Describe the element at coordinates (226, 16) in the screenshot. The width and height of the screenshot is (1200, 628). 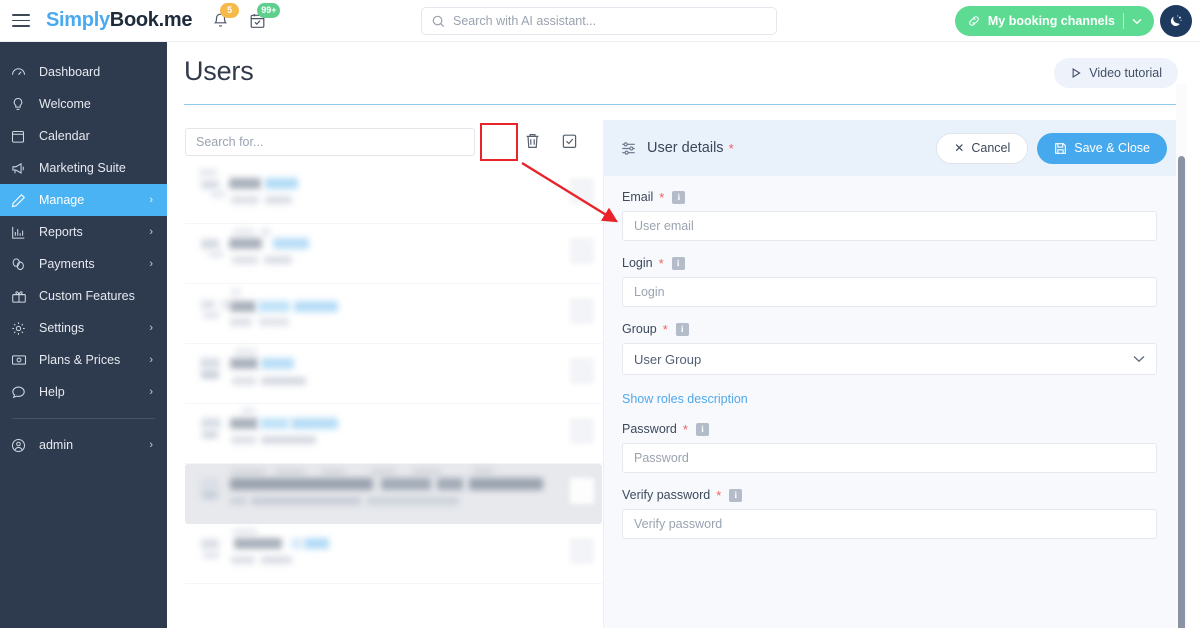
I see `notifications-button: 5` at that location.